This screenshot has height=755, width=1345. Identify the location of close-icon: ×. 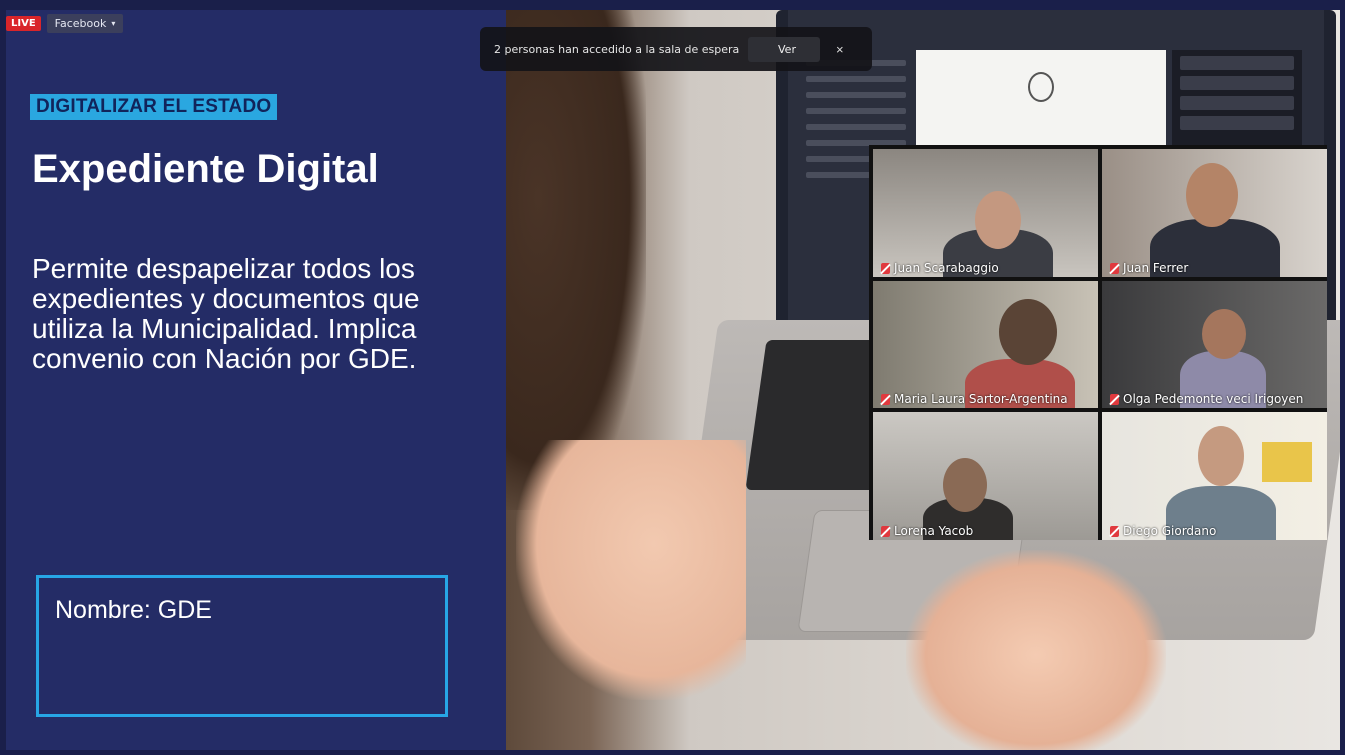
(840, 49).